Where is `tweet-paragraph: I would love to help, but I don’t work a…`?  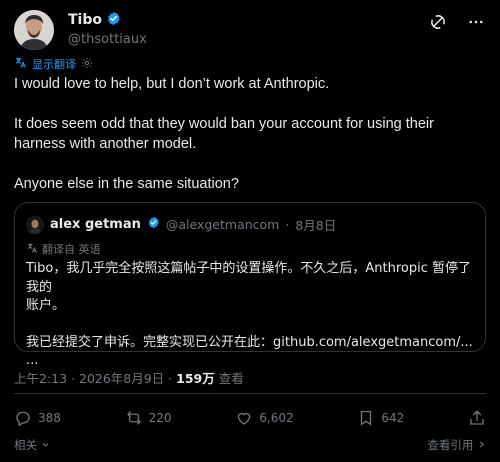 tweet-paragraph: I would love to help, but I don’t work a… is located at coordinates (172, 84).